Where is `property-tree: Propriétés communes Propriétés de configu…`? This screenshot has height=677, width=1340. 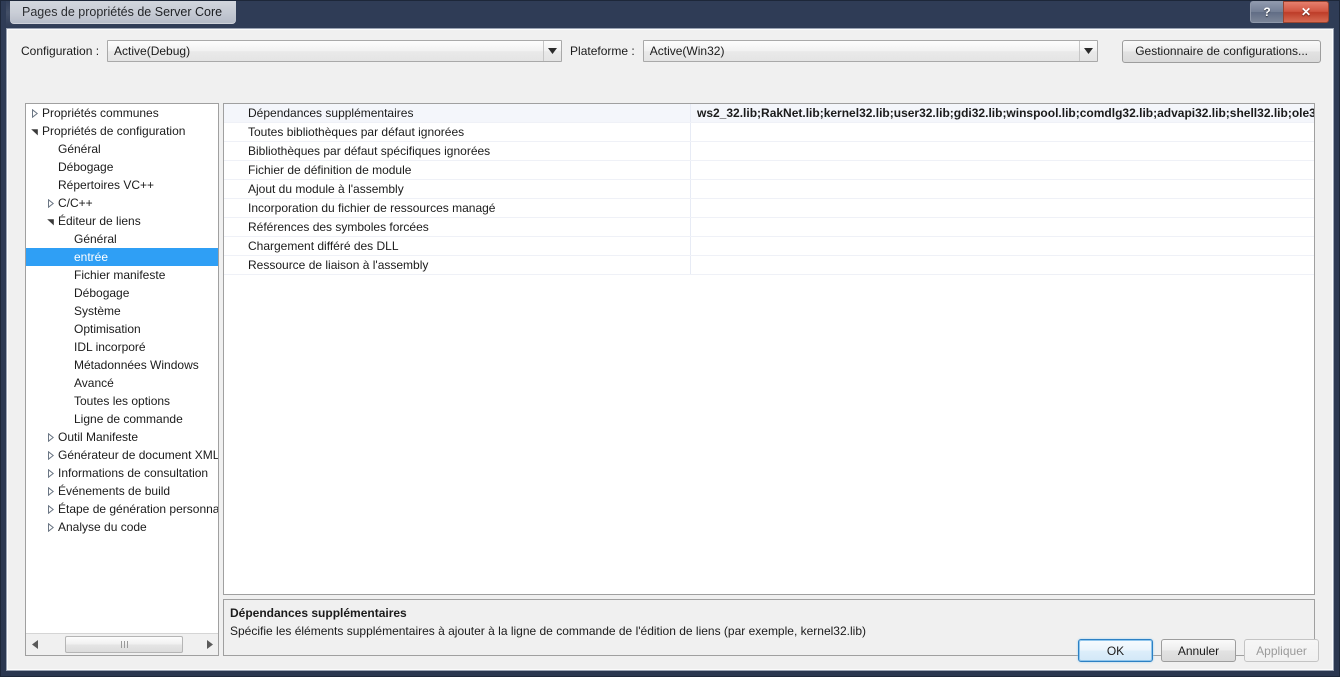 property-tree: Propriétés communes Propriétés de configu… is located at coordinates (122, 368).